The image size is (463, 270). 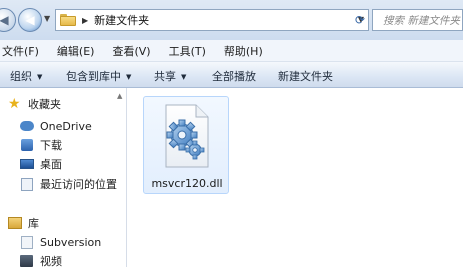 I want to click on menu-edit: 编辑(E), so click(x=76, y=51).